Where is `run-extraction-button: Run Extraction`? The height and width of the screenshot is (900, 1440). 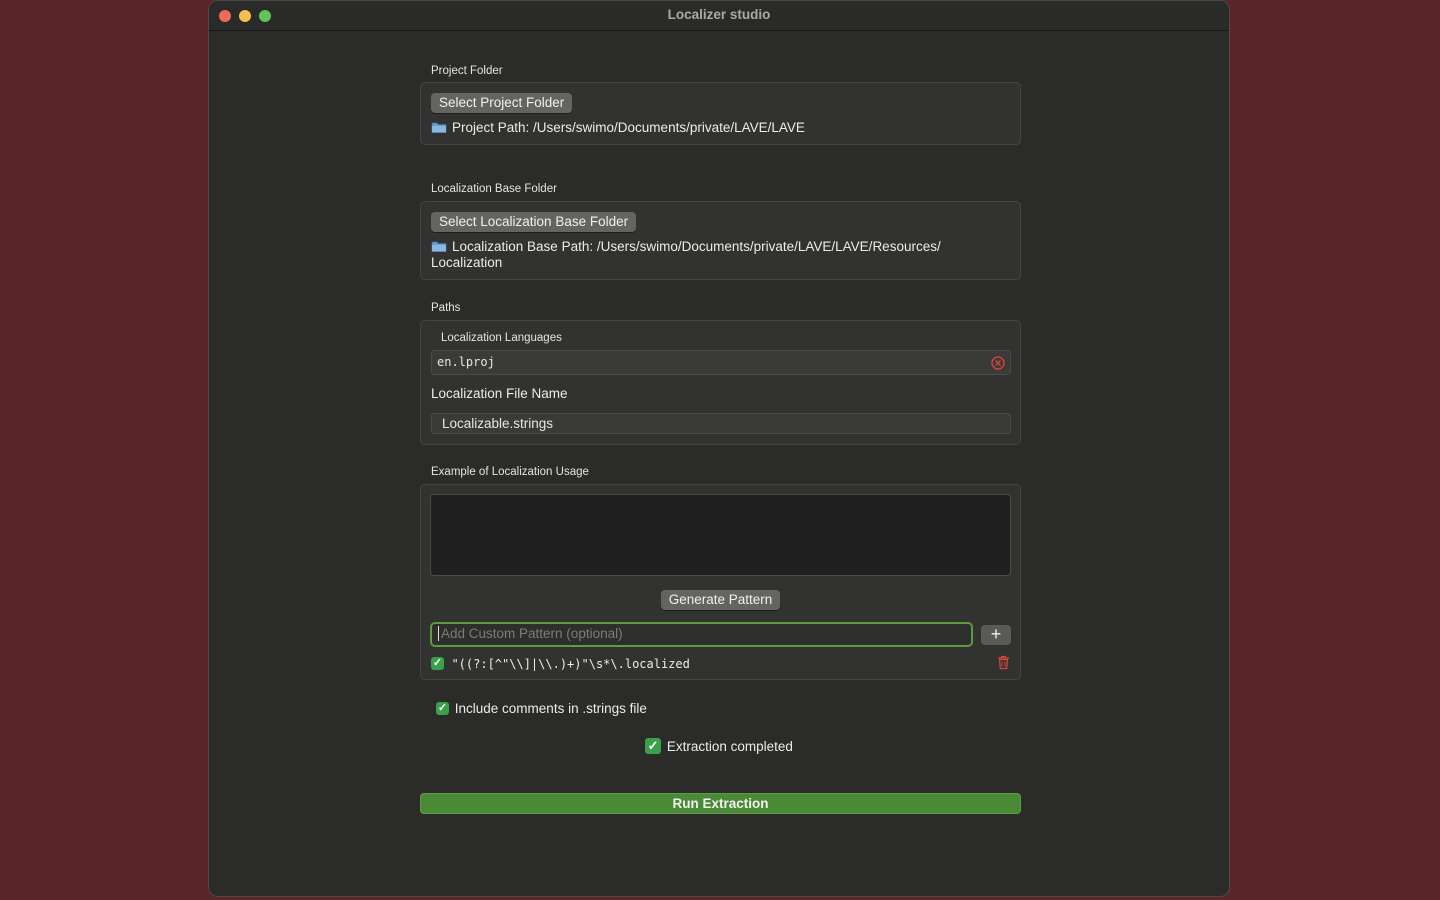
run-extraction-button: Run Extraction is located at coordinates (720, 803).